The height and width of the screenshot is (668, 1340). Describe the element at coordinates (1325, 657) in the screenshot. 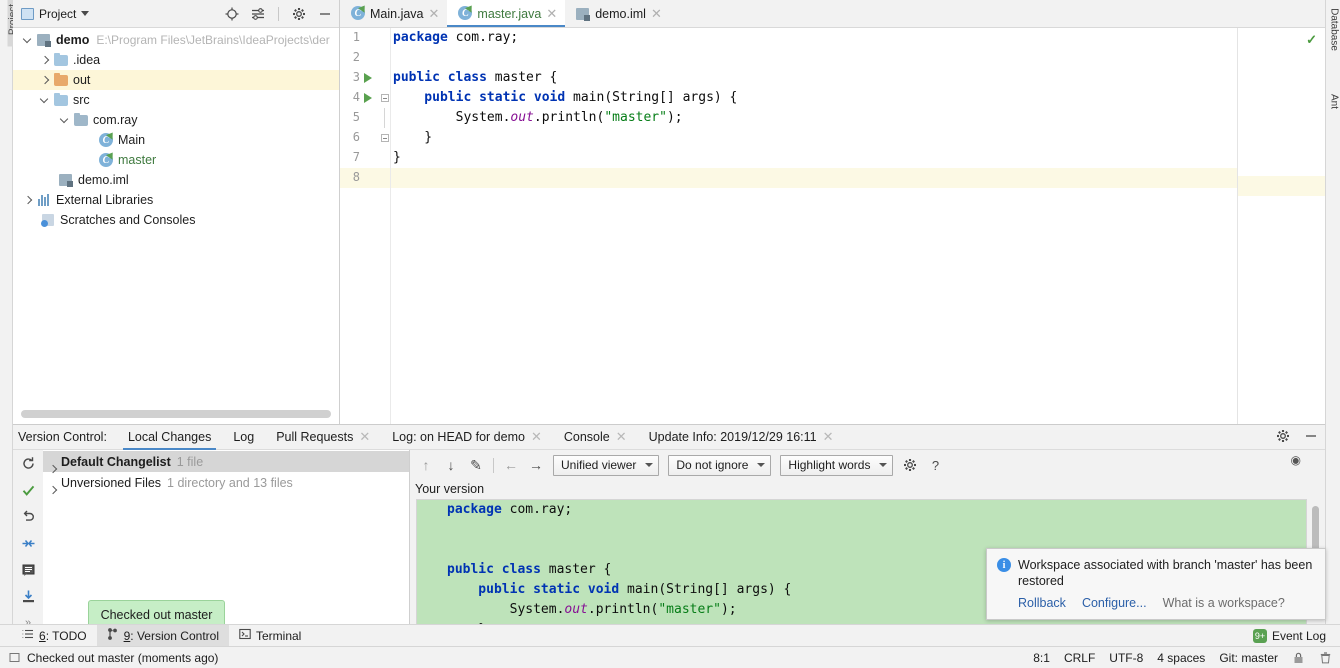

I see `memory-indicator-icon` at that location.